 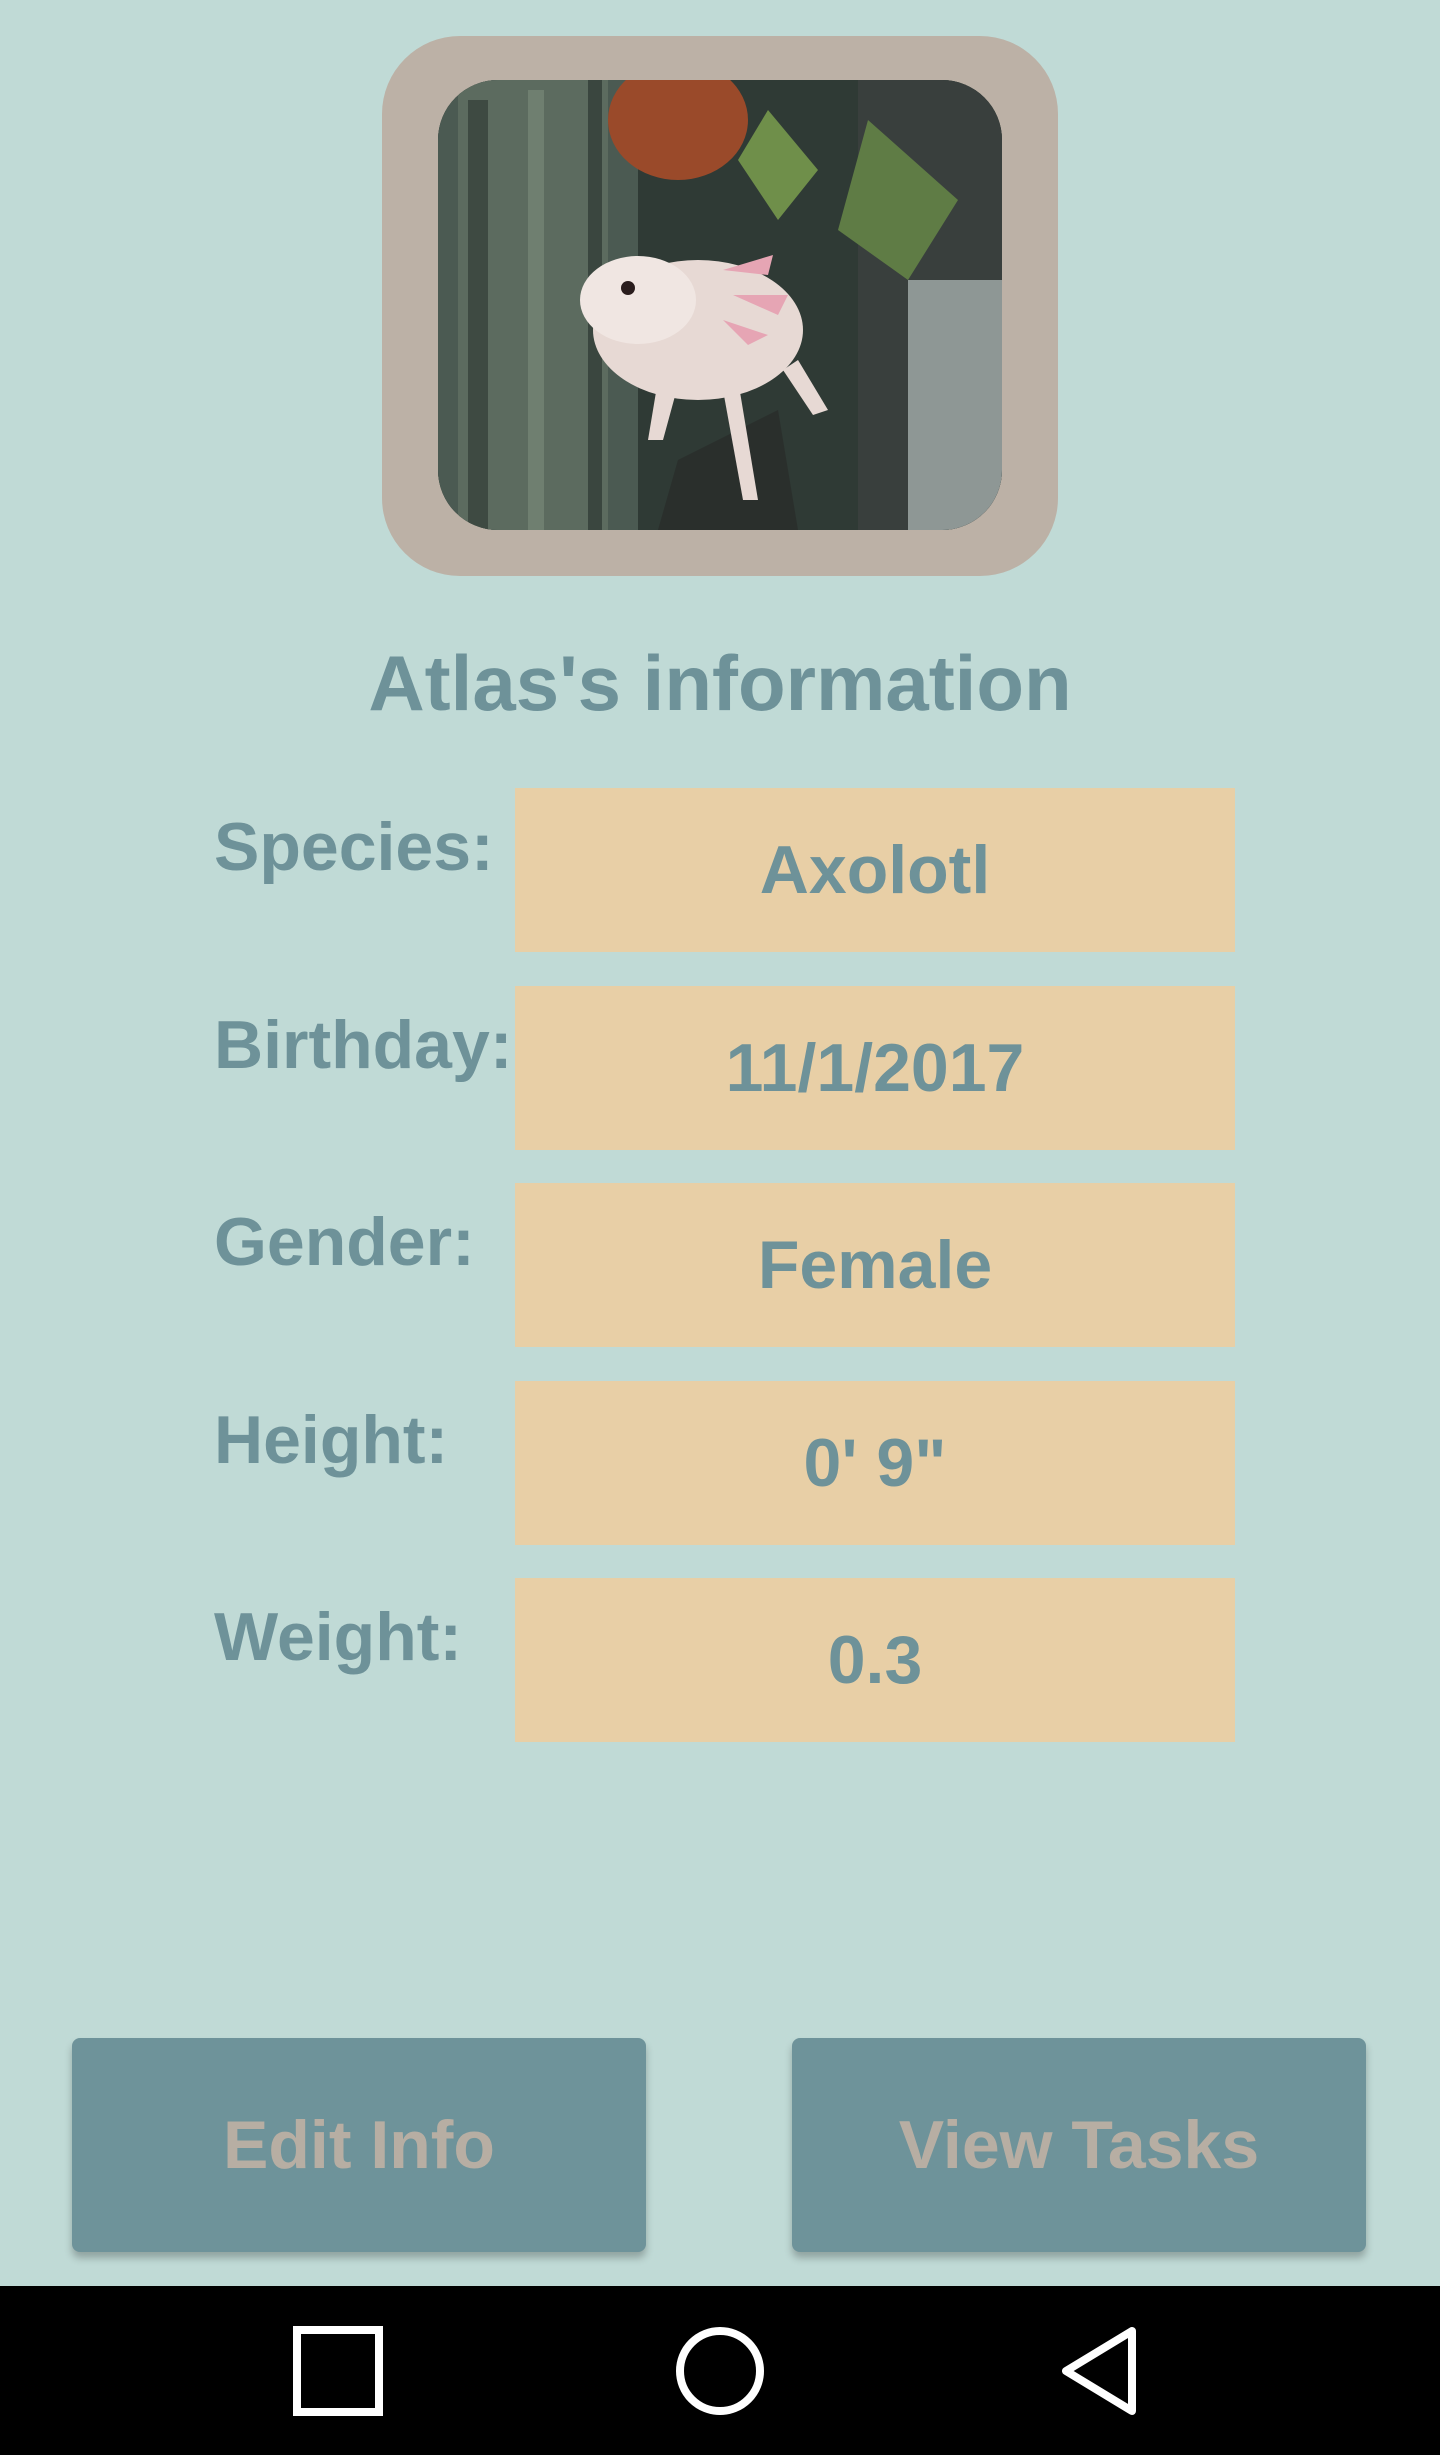 I want to click on view-tasks-button: View Tasks, so click(x=1079, y=2145).